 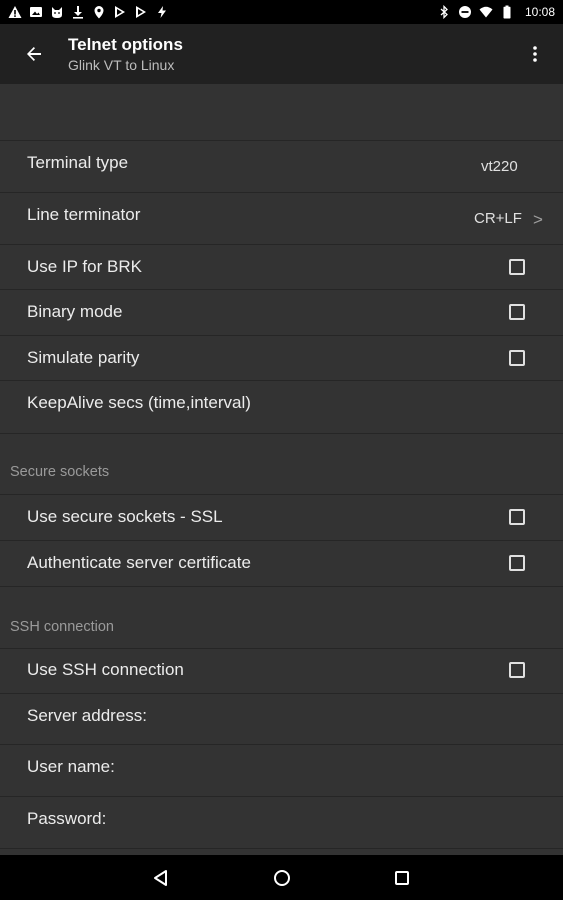 I want to click on chevron-right-icon: >, so click(x=538, y=219).